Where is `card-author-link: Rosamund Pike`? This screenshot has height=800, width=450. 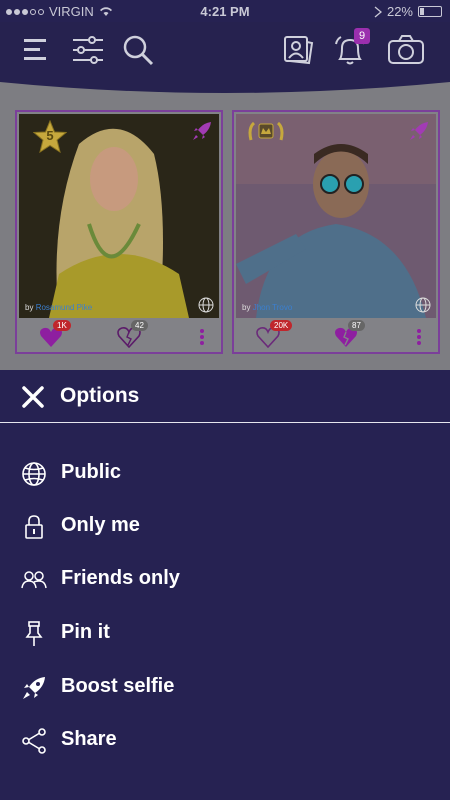
card-author-link: Rosamund Pike is located at coordinates (64, 307).